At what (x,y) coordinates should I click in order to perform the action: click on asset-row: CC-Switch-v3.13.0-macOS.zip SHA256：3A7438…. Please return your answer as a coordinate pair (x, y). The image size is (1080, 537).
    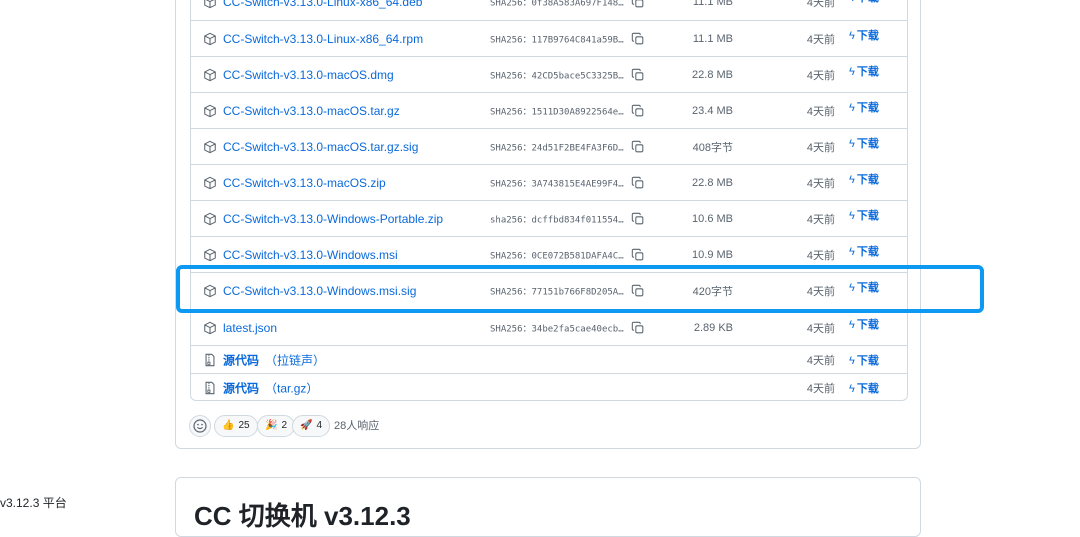
    Looking at the image, I should click on (549, 182).